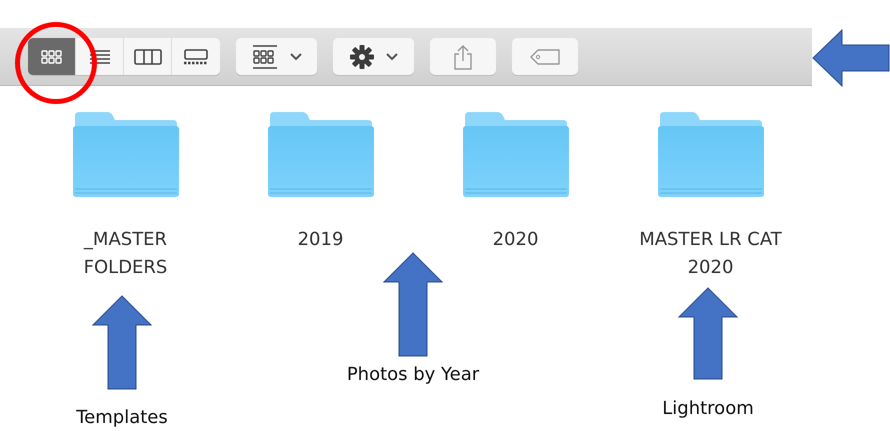 The width and height of the screenshot is (890, 431). I want to click on list-view-icon, so click(99, 56).